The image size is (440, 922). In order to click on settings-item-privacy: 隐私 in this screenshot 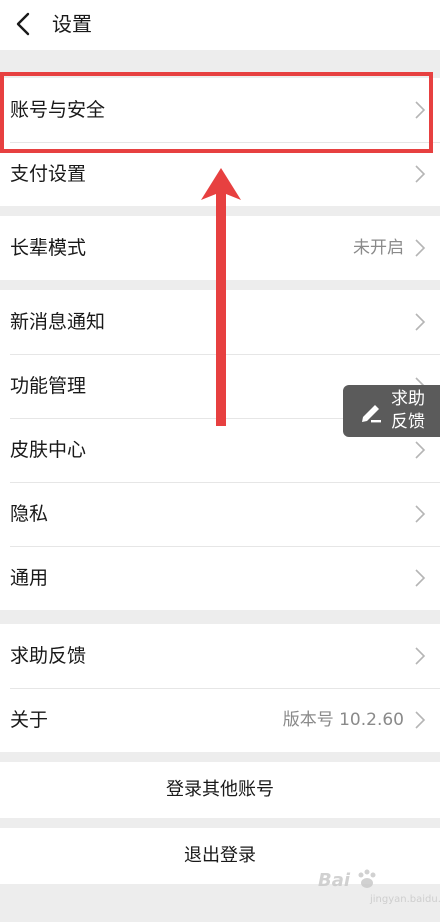, I will do `click(220, 514)`.